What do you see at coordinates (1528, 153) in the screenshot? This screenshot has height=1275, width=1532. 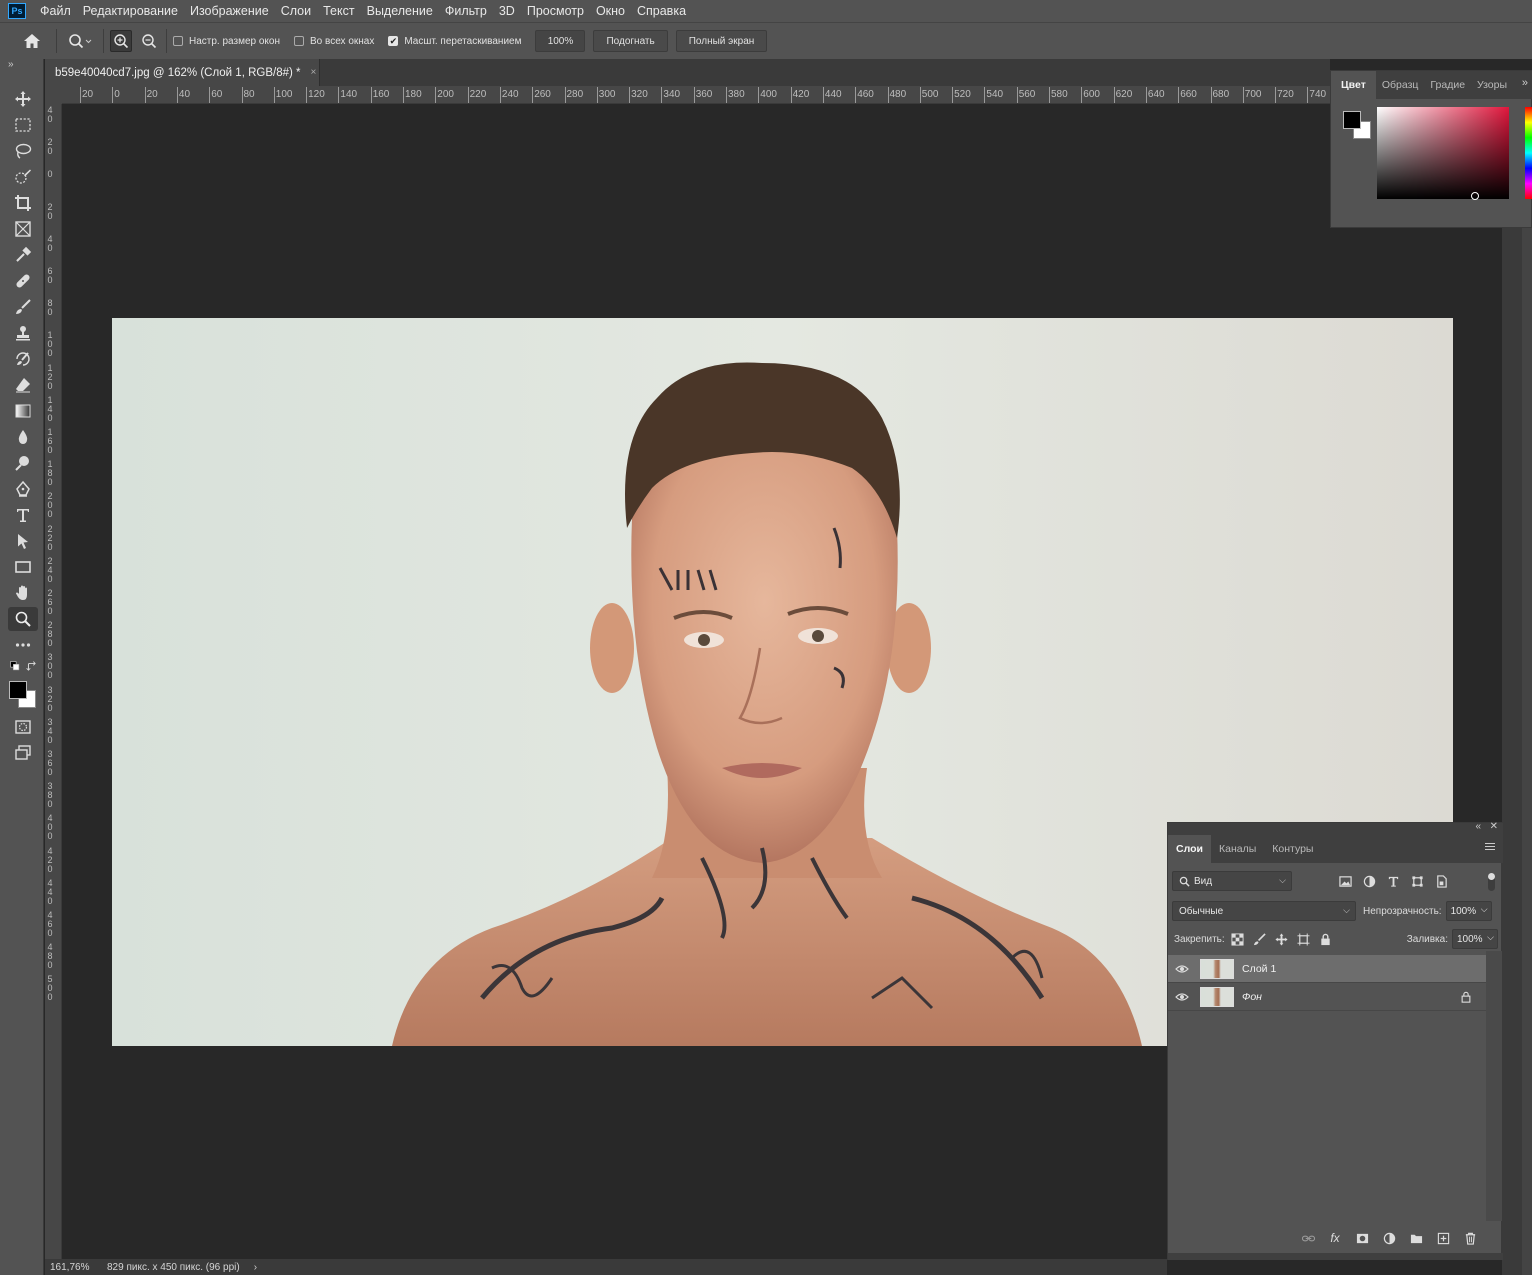 I see `hue-slider` at bounding box center [1528, 153].